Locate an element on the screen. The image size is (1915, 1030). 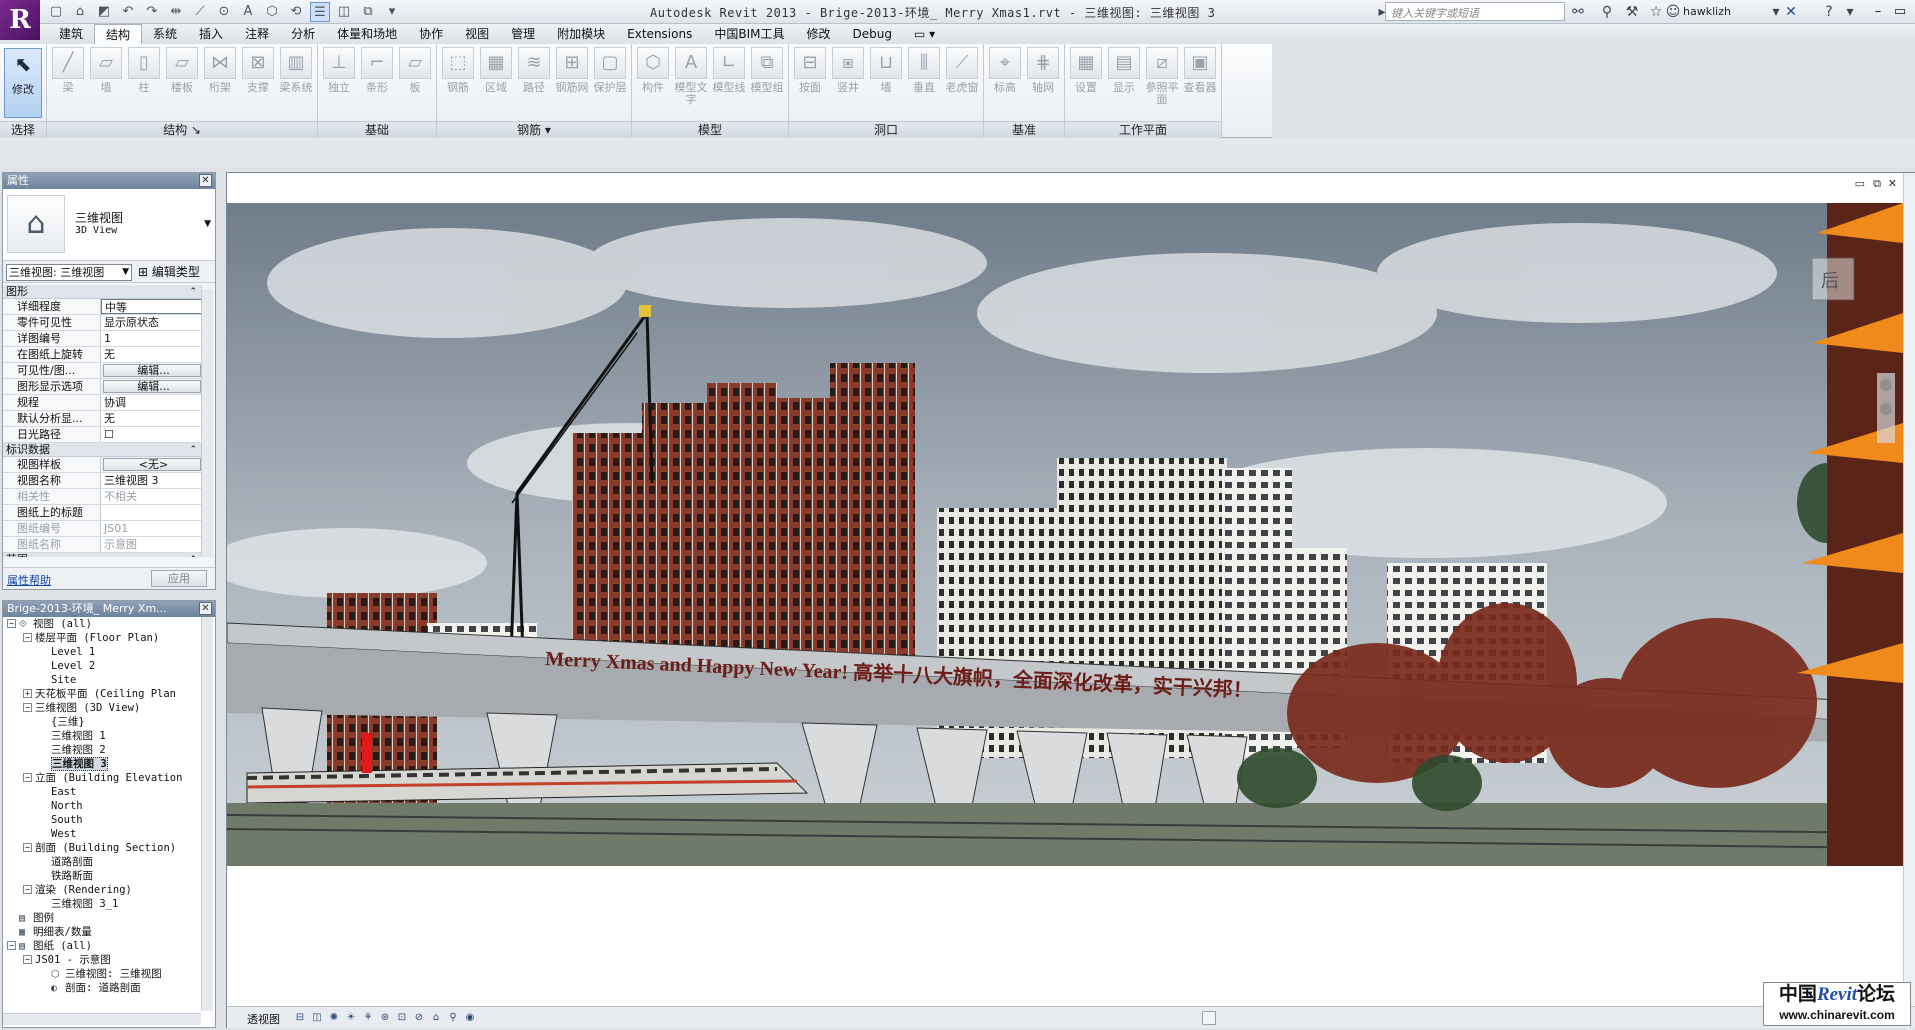
ribbon-tool-1-2: ▯ 柱 is located at coordinates (144, 83).